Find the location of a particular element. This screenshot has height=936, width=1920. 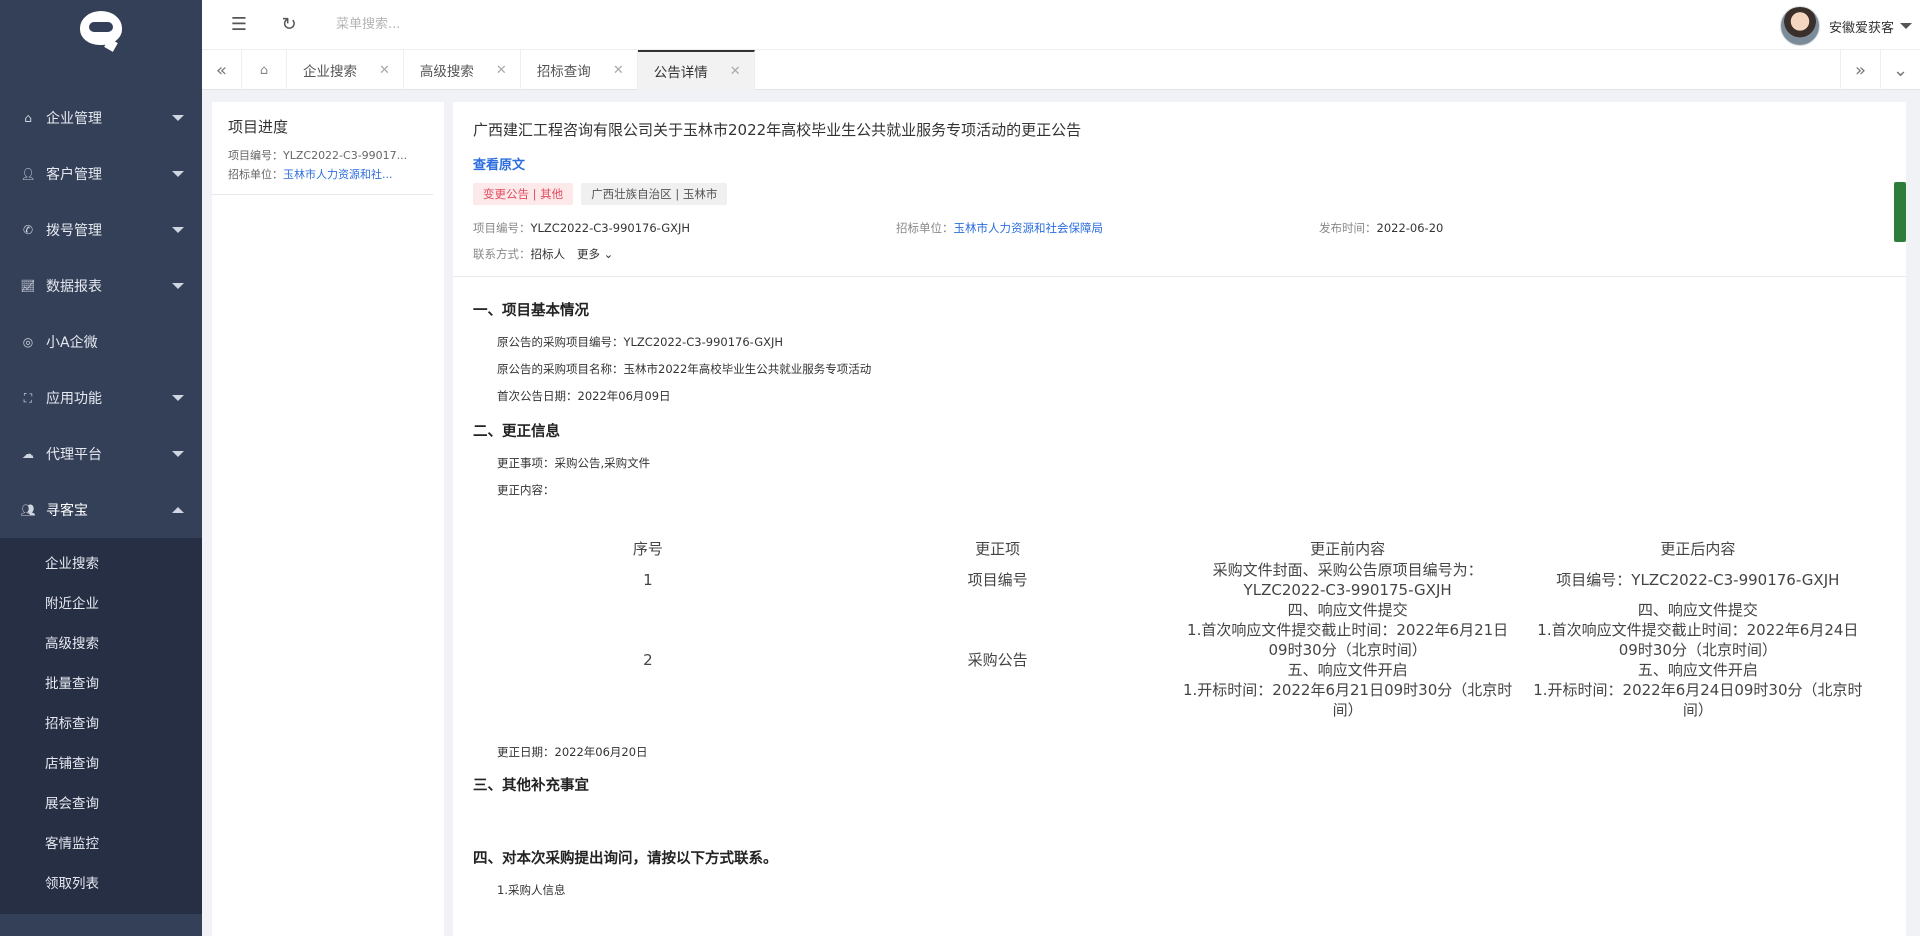

meta-label: 发布时间： is located at coordinates (1348, 228).